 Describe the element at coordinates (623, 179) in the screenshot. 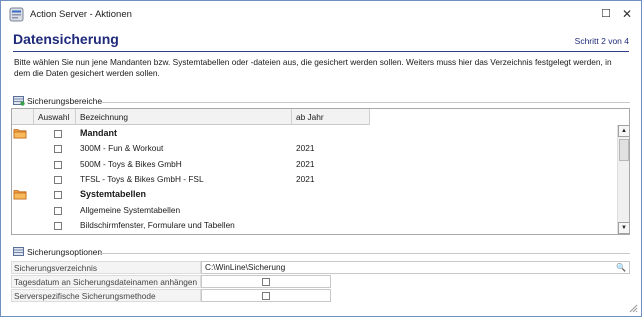

I see `grid-scrollbar: ▲ ▼` at that location.